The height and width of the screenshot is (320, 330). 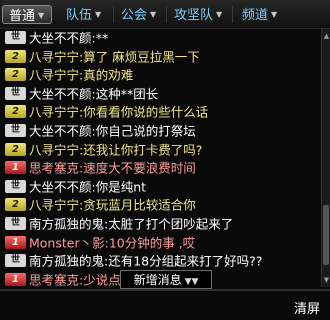 What do you see at coordinates (307, 307) in the screenshot?
I see `clear-screen-button: 清屏` at bounding box center [307, 307].